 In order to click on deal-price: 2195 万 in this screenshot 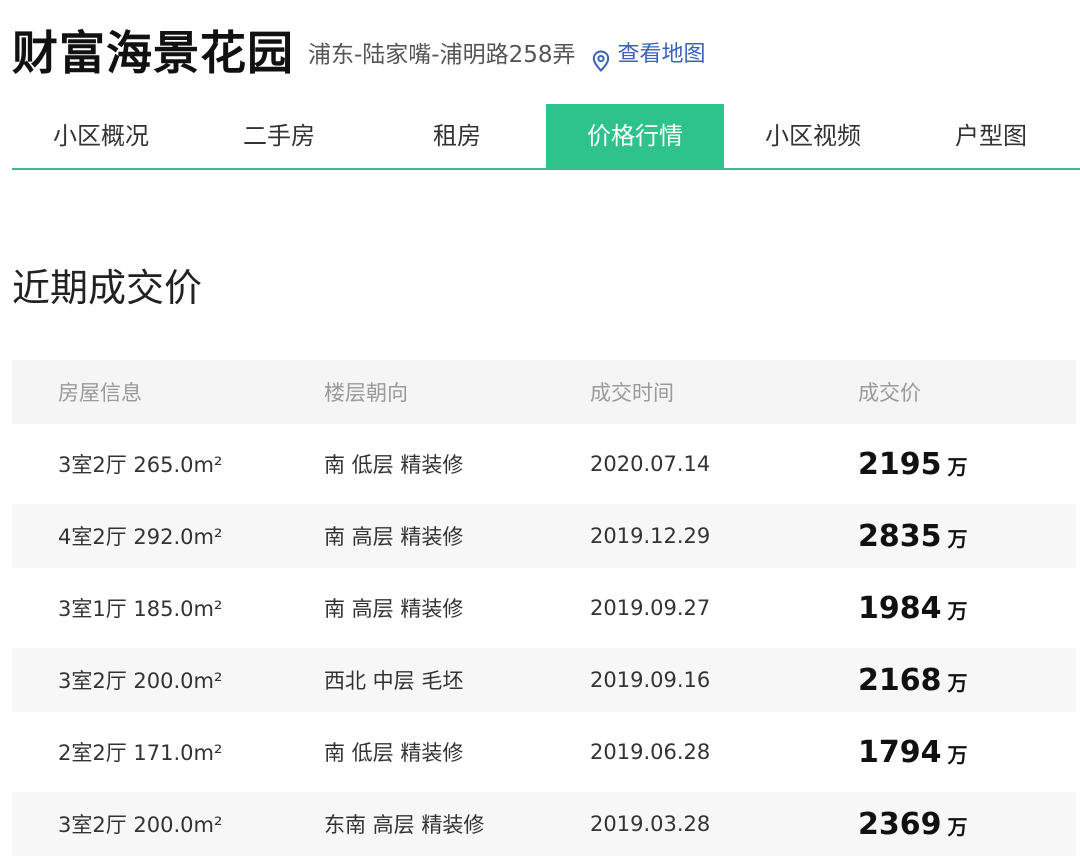, I will do `click(943, 464)`.